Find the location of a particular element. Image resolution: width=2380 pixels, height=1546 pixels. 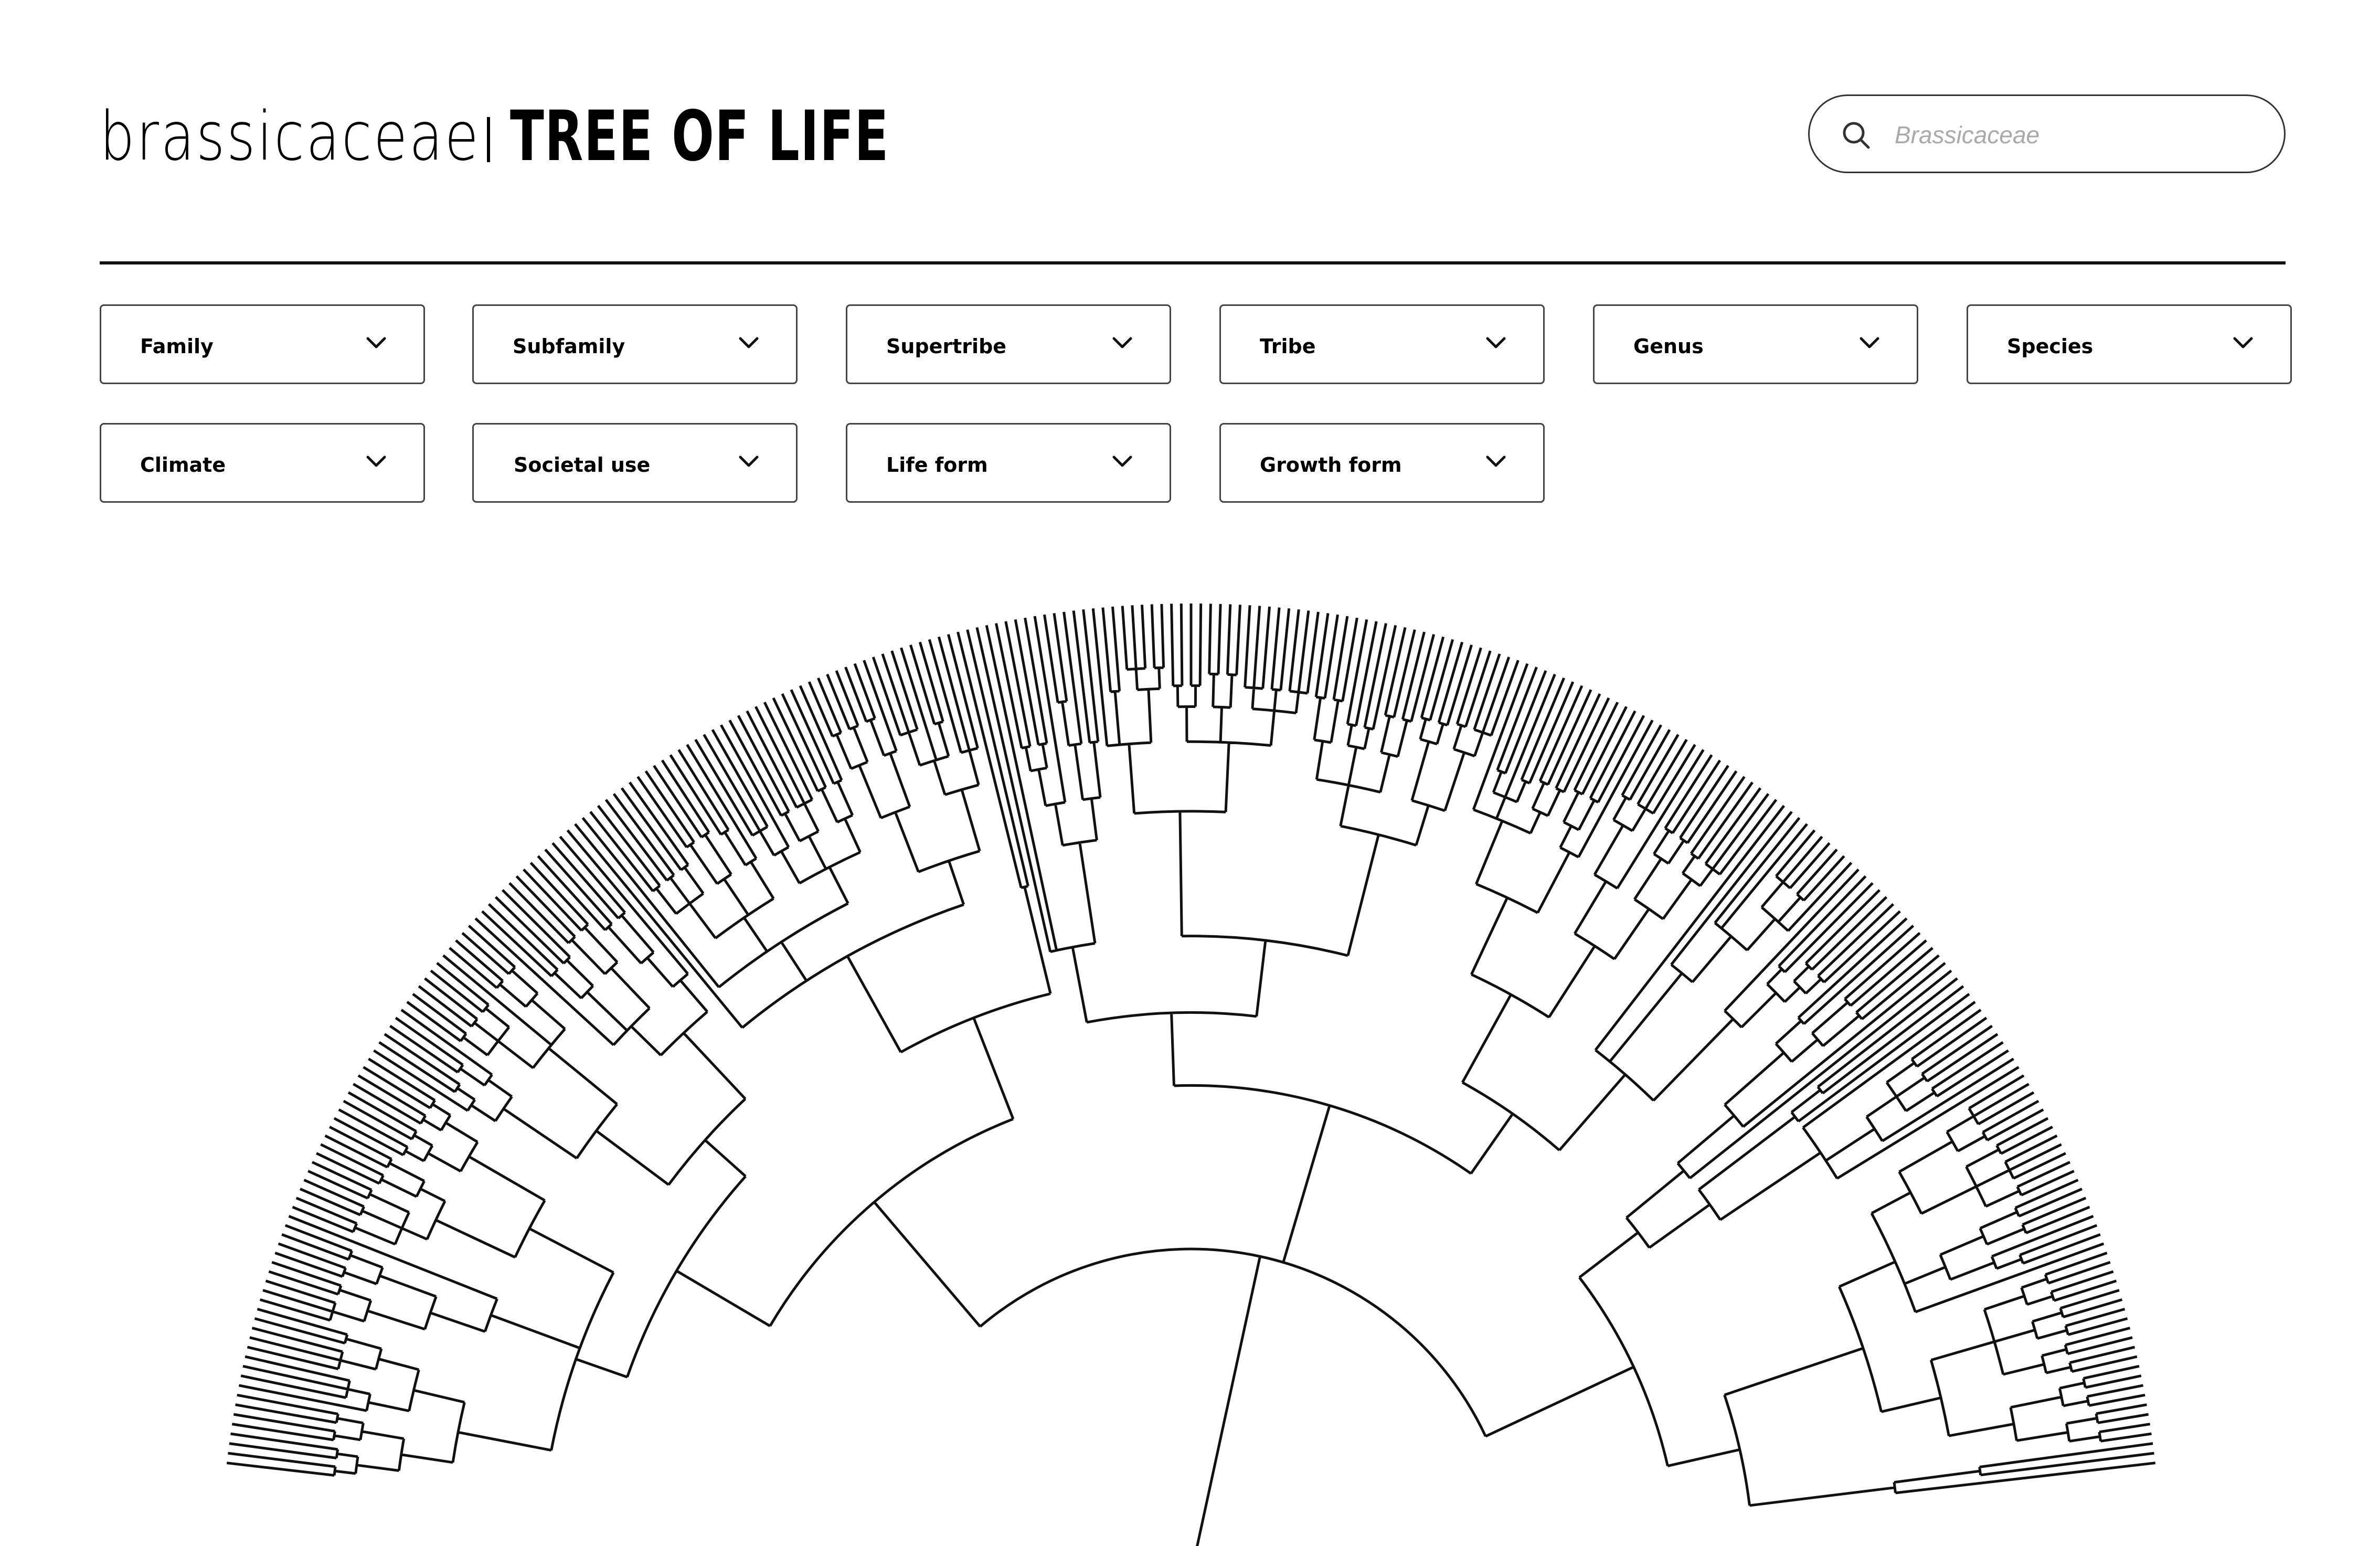

search-box is located at coordinates (2047, 133).